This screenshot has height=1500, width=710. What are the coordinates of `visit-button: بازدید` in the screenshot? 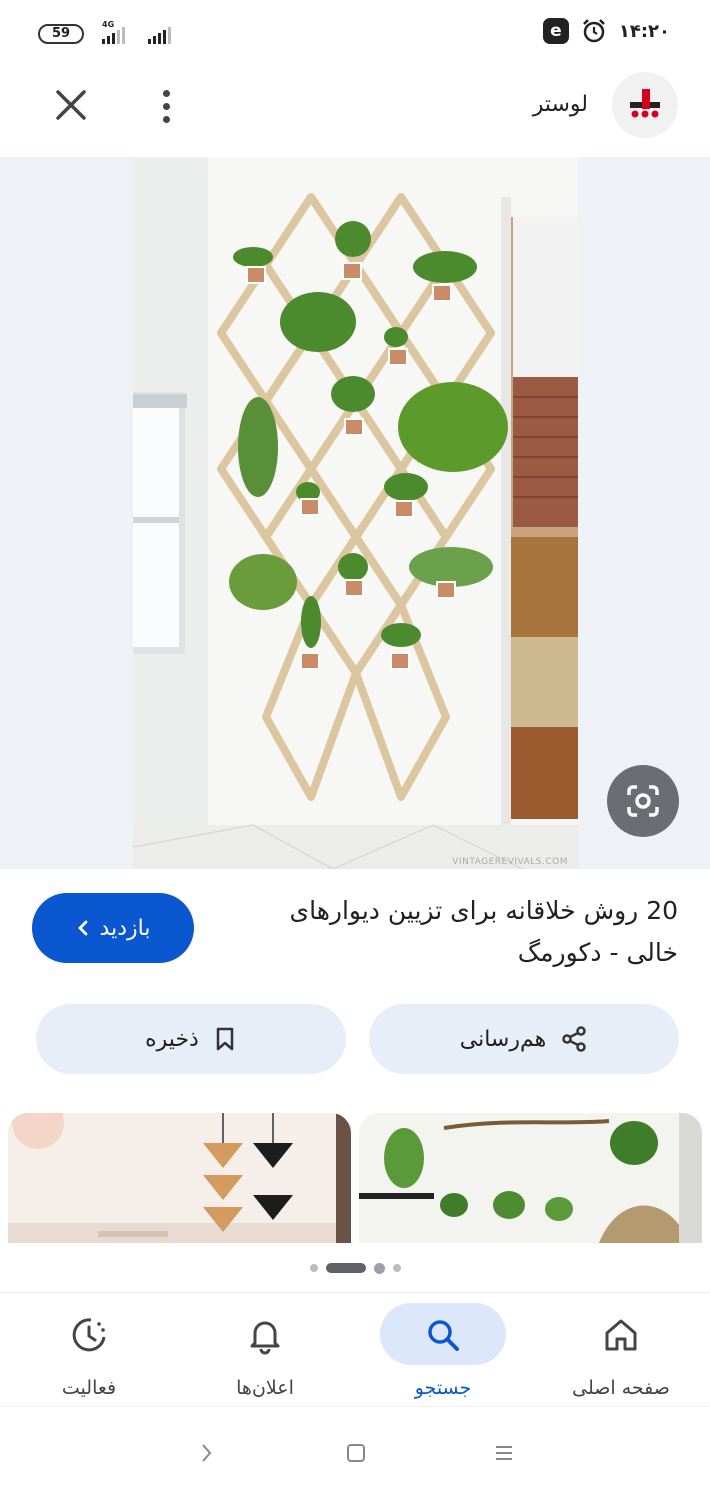 It's located at (113, 928).